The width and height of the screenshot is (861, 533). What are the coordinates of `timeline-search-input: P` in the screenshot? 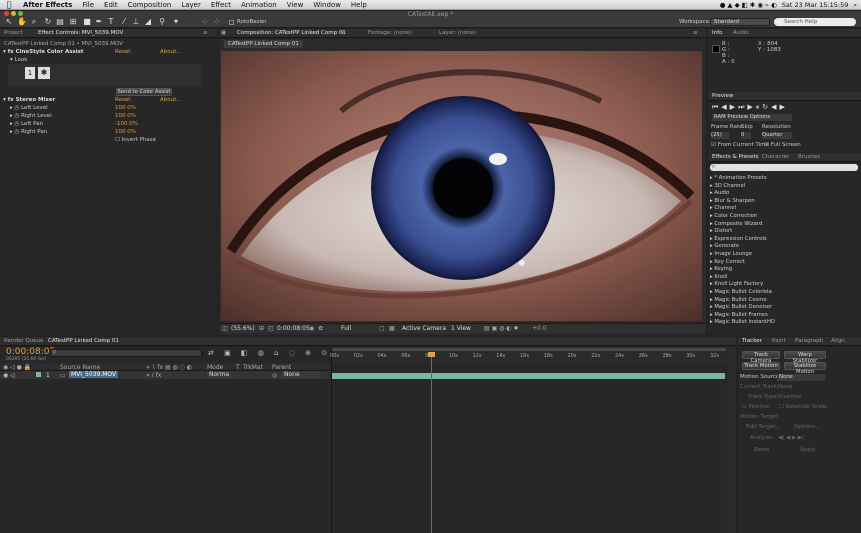 It's located at (126, 353).